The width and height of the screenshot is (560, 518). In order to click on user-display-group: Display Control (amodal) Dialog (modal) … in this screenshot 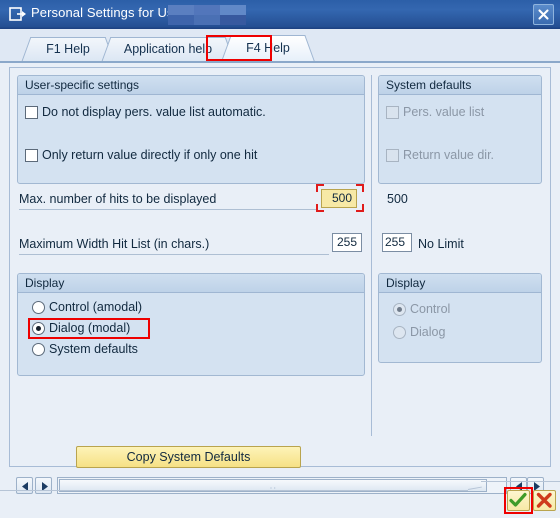, I will do `click(191, 324)`.